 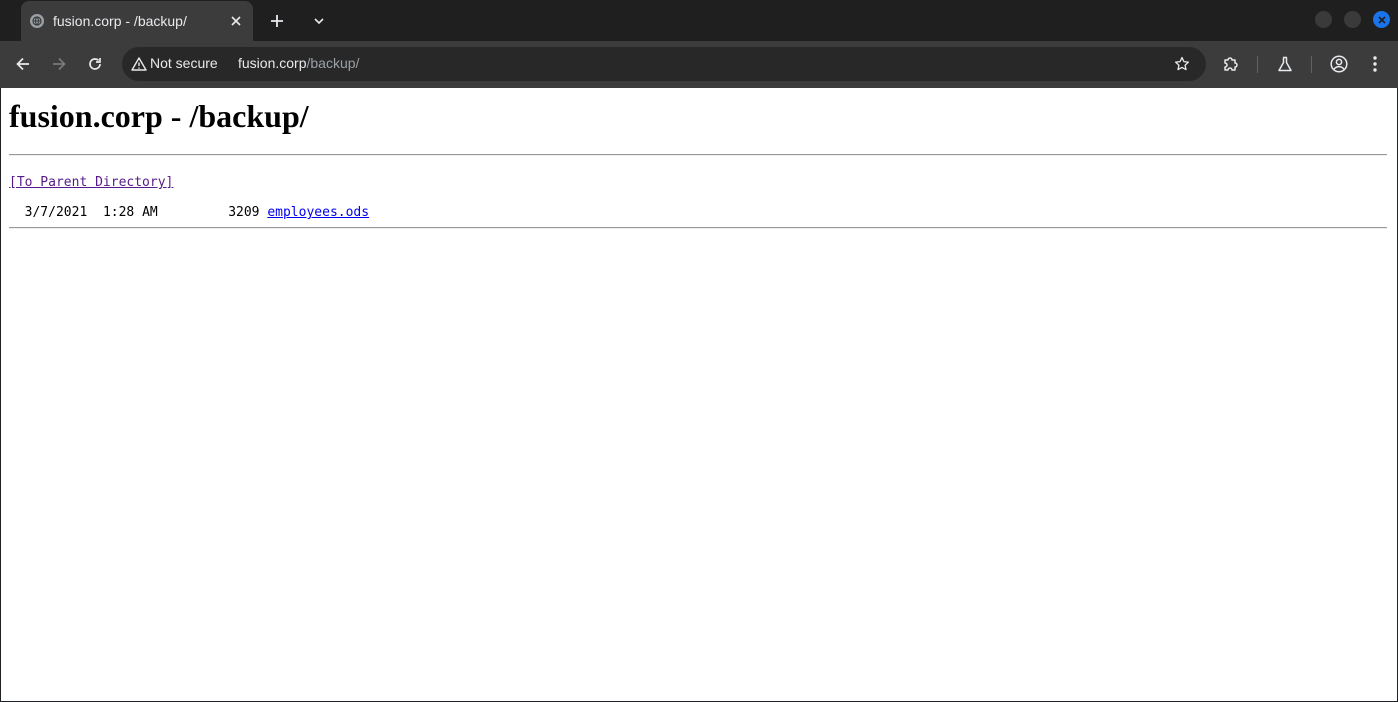 What do you see at coordinates (159, 116) in the screenshot?
I see `page-title: fusion.corp - /backup/` at bounding box center [159, 116].